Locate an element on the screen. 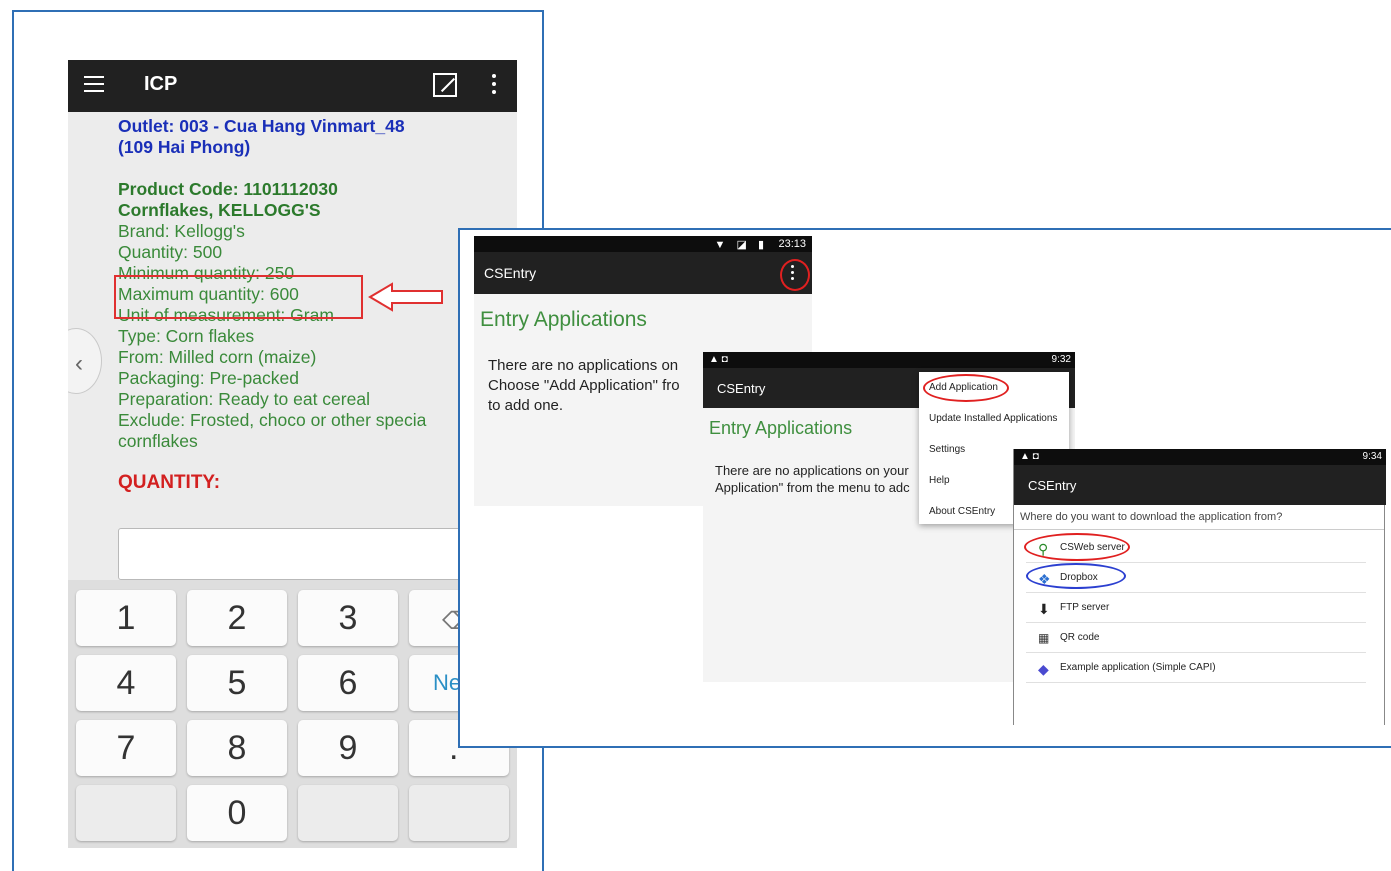 The height and width of the screenshot is (871, 1391). product-code: Product Code: 1101112030 is located at coordinates (228, 189).